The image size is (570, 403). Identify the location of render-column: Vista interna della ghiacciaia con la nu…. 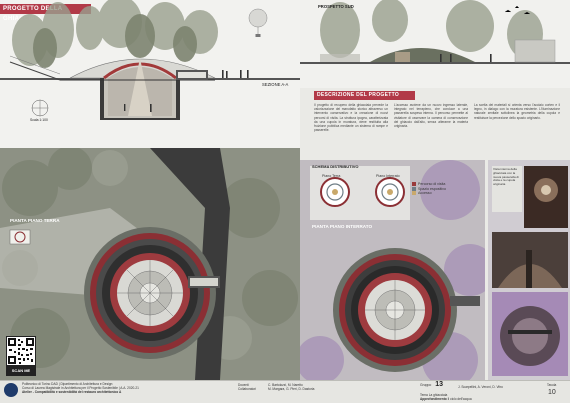
(529, 270).